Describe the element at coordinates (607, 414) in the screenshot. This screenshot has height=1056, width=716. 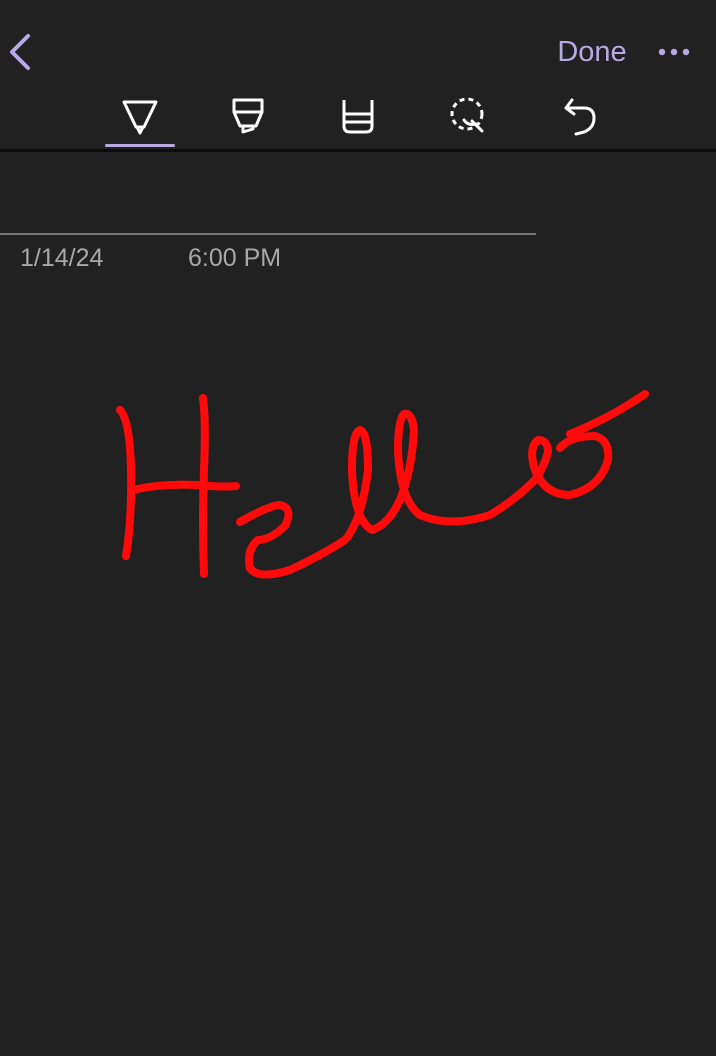
I see `ink-stroke-tail` at that location.